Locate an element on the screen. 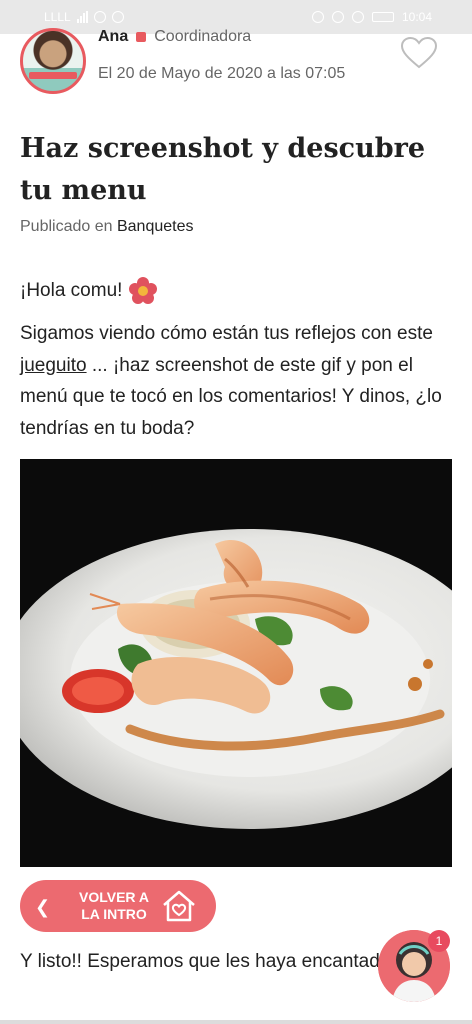 This screenshot has height=1024, width=472. author-name: Ana is located at coordinates (113, 37).